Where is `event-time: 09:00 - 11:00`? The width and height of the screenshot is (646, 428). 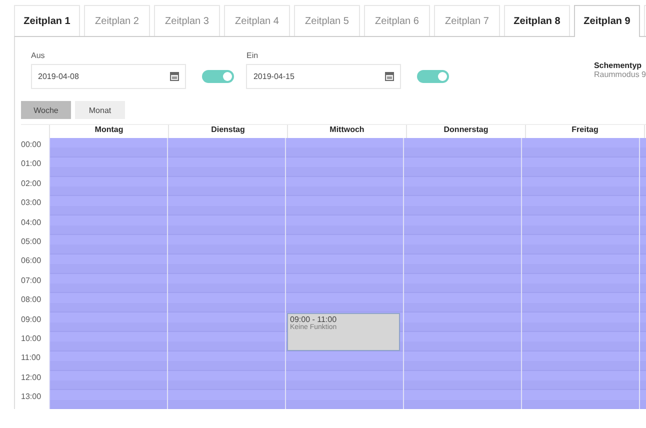 event-time: 09:00 - 11:00 is located at coordinates (314, 319).